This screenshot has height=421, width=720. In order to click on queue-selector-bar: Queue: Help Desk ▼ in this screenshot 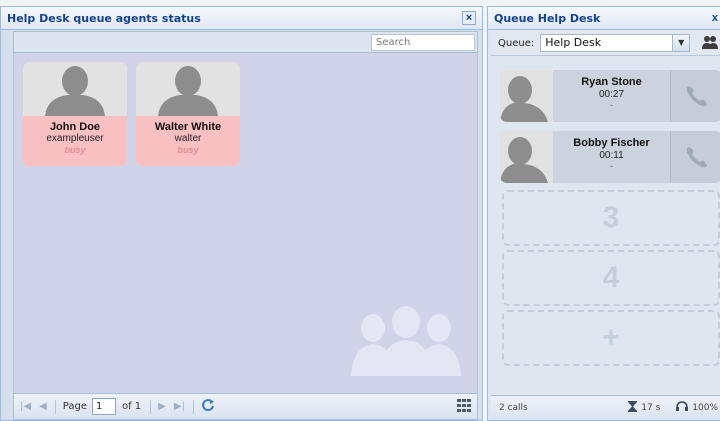, I will do `click(605, 43)`.